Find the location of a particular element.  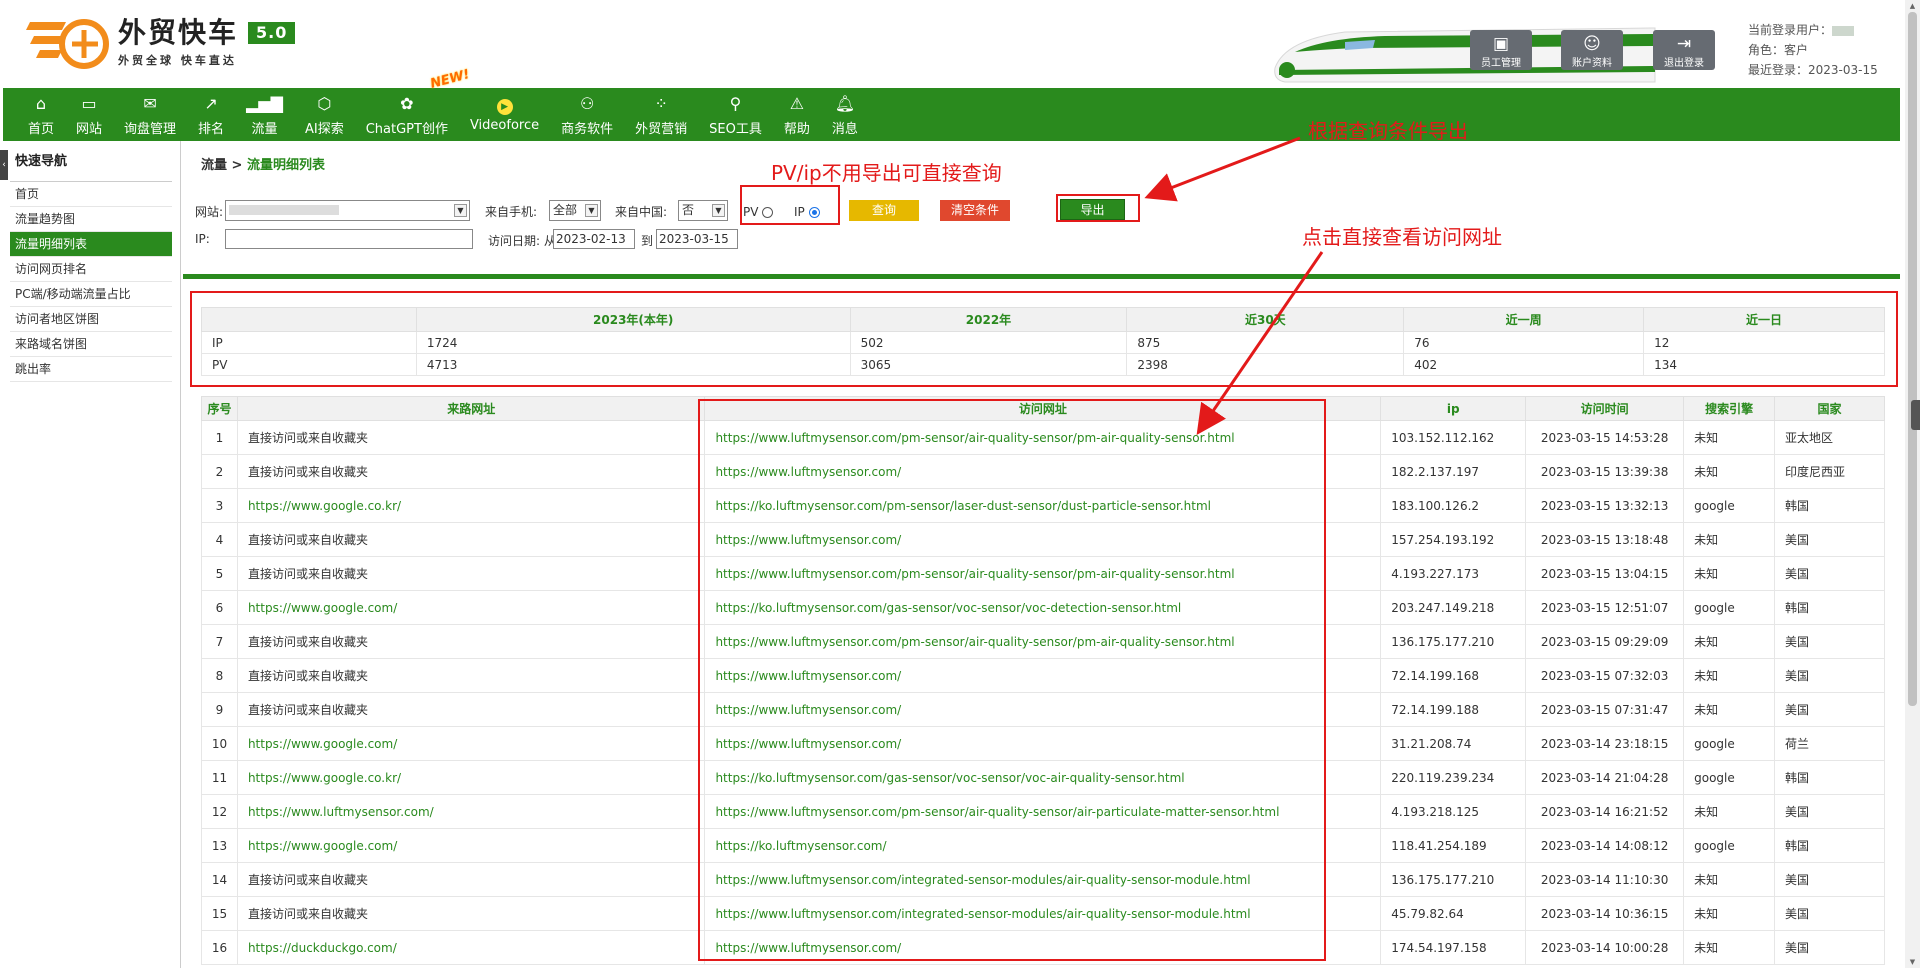

nav-help: ⚠ 帮助 is located at coordinates (797, 114).